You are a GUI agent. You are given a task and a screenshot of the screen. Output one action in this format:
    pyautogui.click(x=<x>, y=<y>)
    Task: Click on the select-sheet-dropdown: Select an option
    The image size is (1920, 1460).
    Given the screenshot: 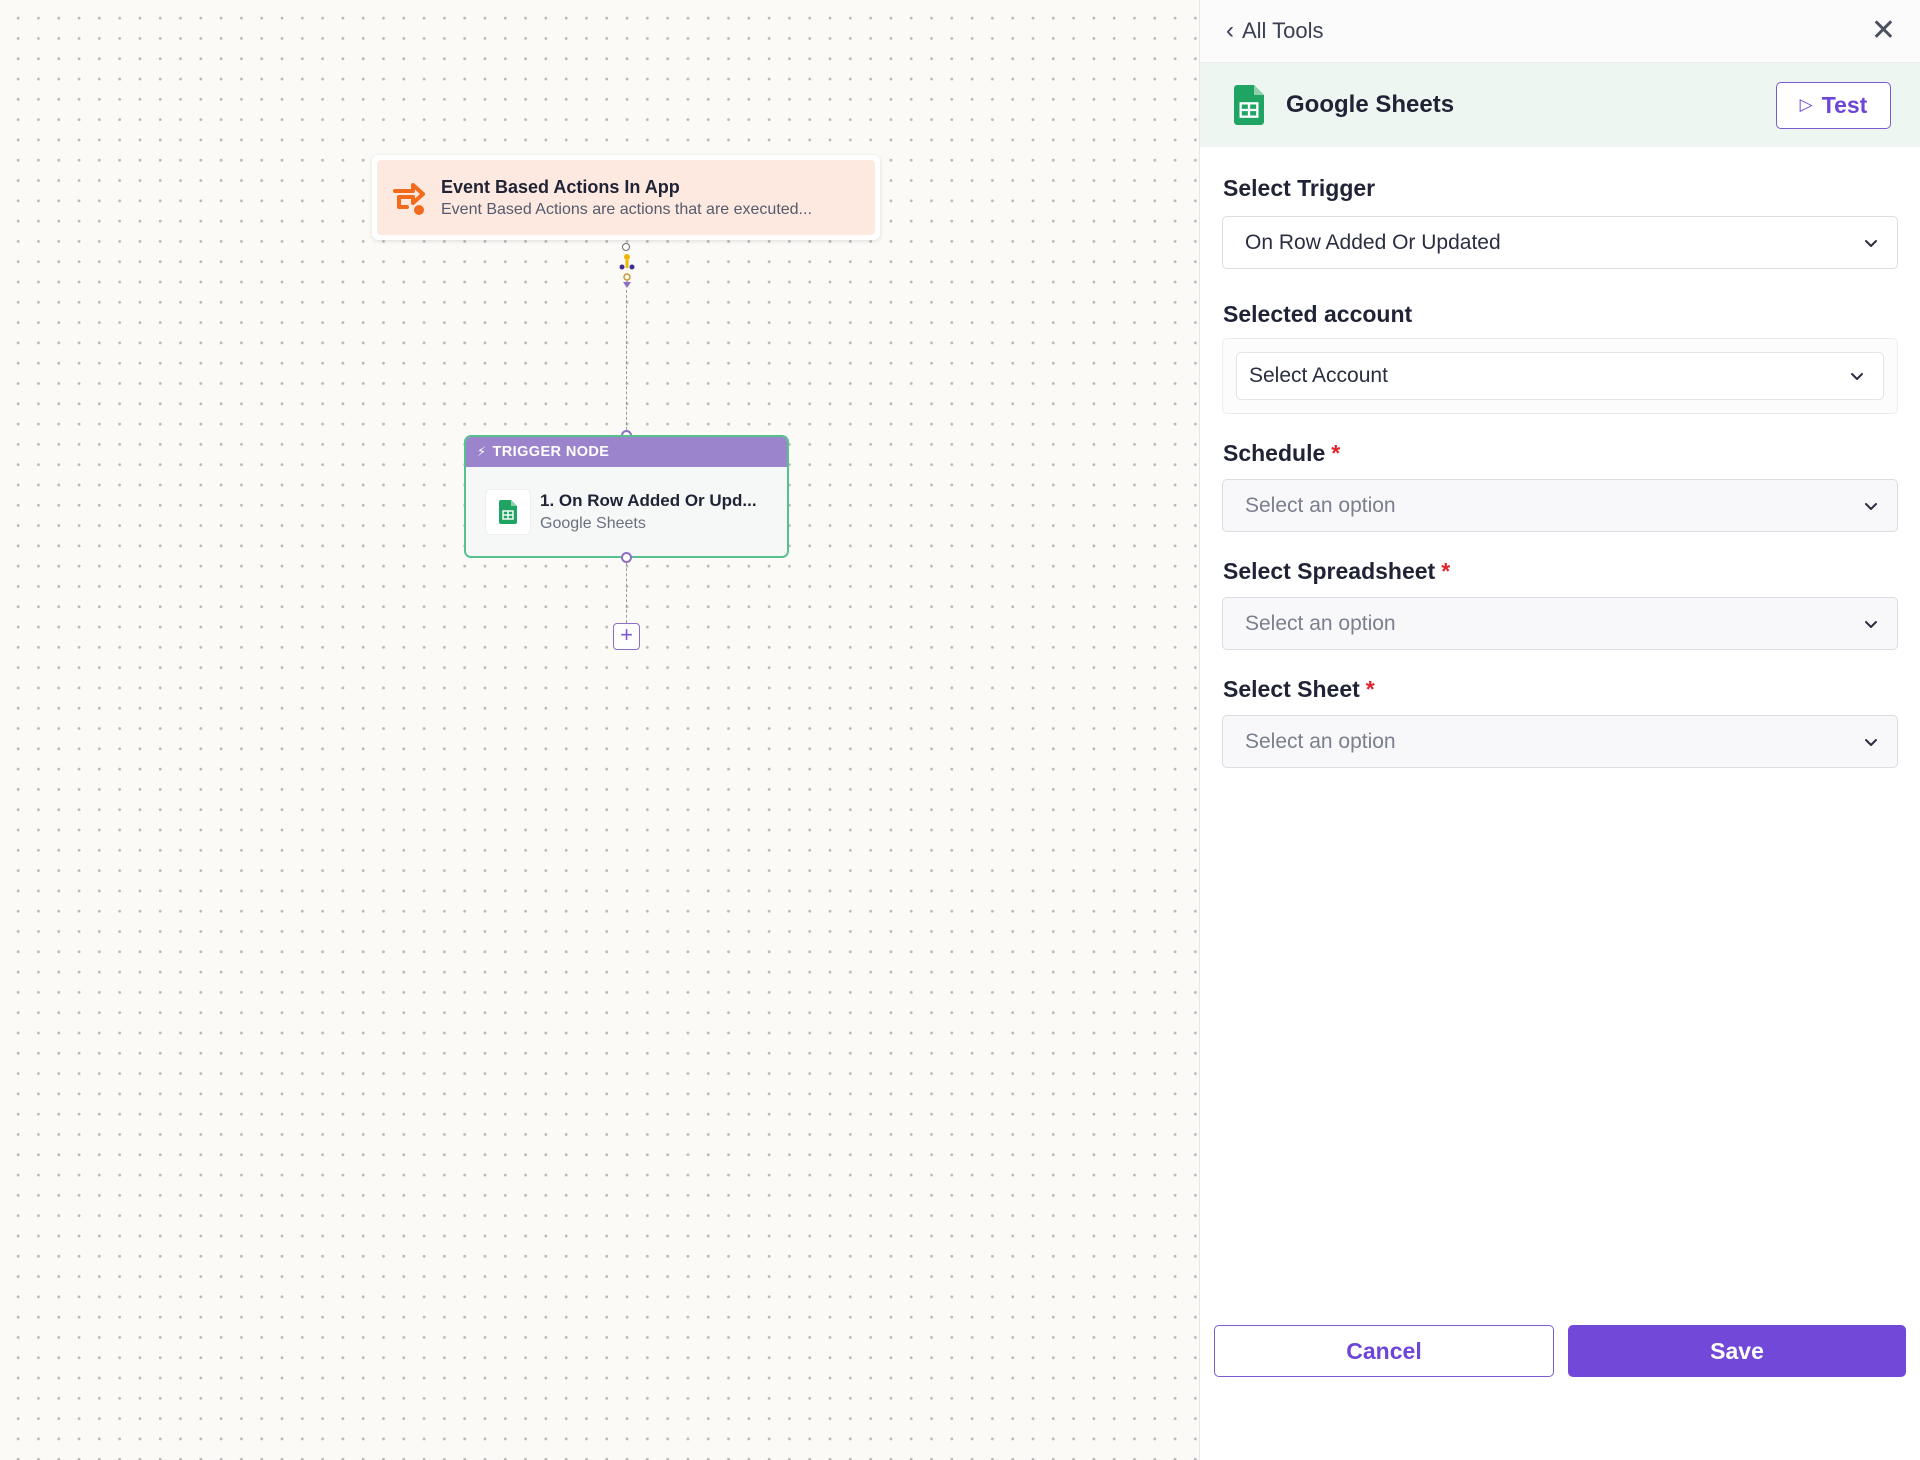 What is the action you would take?
    pyautogui.click(x=1560, y=741)
    